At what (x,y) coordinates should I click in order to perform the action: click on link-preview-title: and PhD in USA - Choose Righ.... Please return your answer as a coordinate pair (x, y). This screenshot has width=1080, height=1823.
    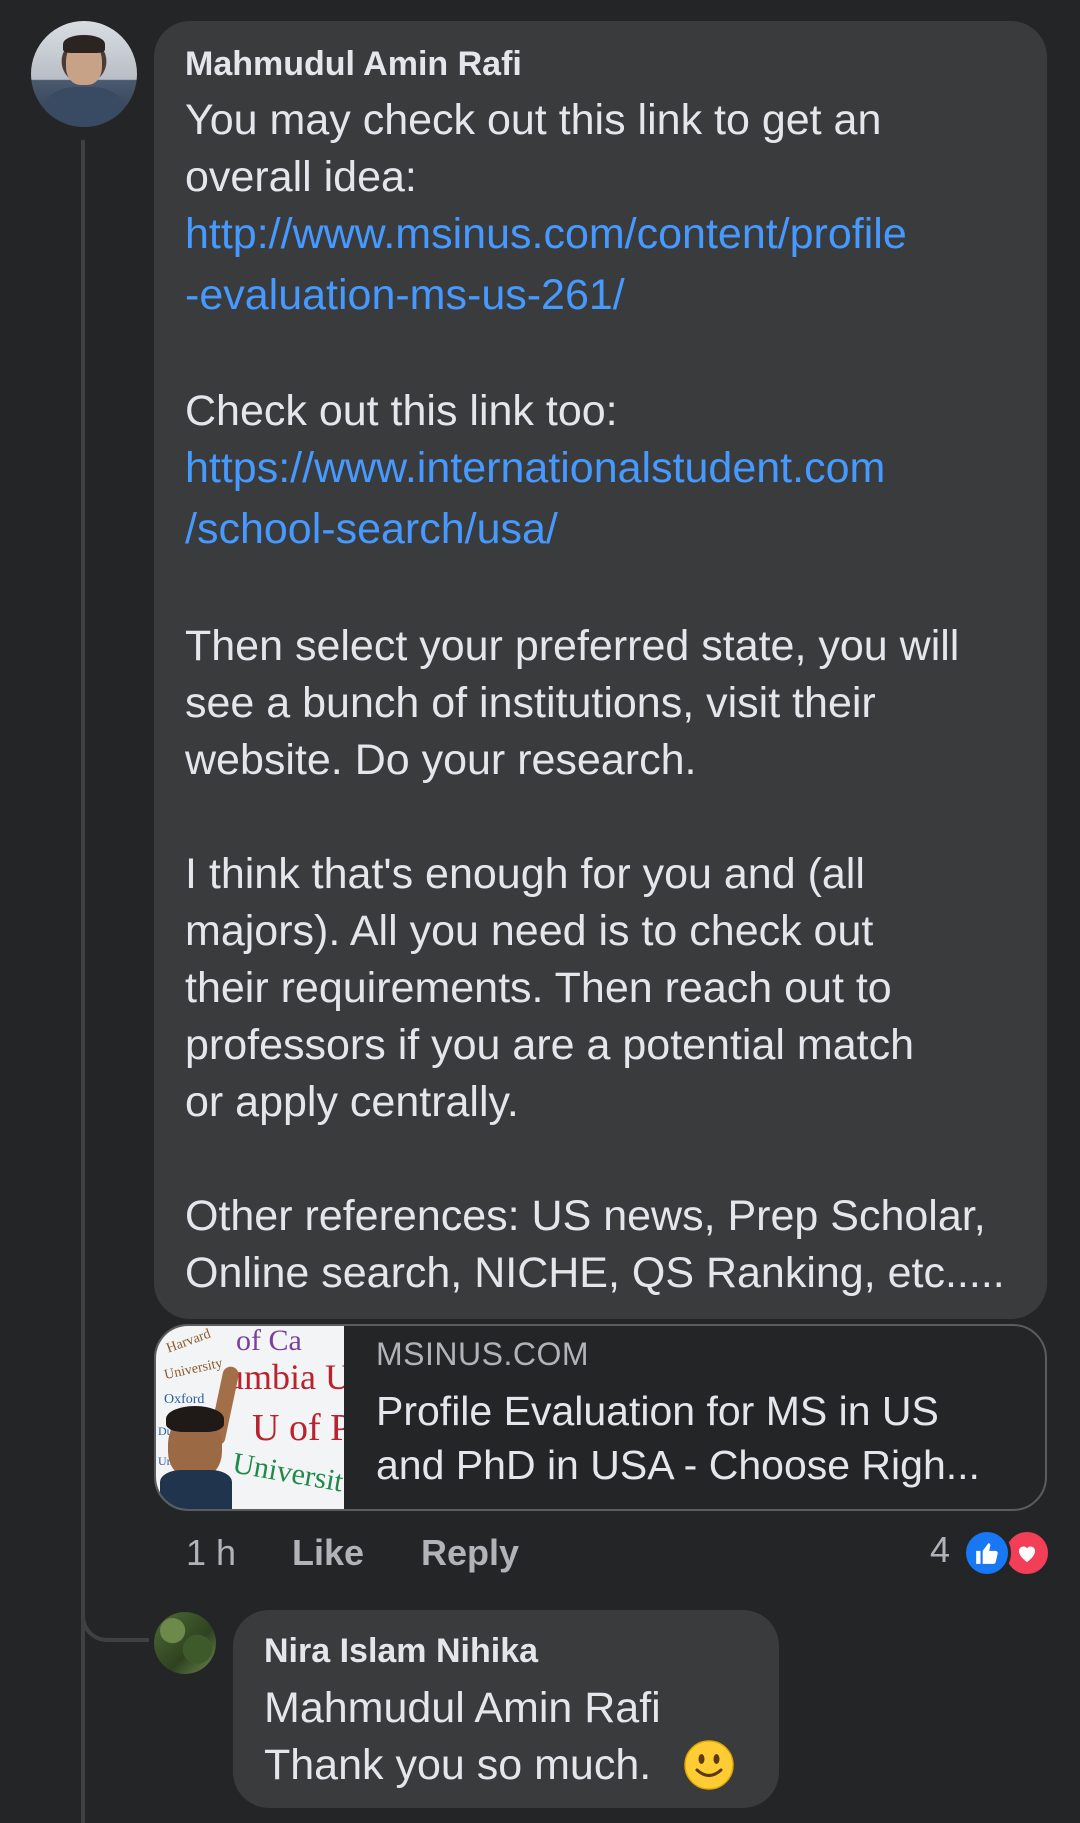
    Looking at the image, I should click on (678, 1465).